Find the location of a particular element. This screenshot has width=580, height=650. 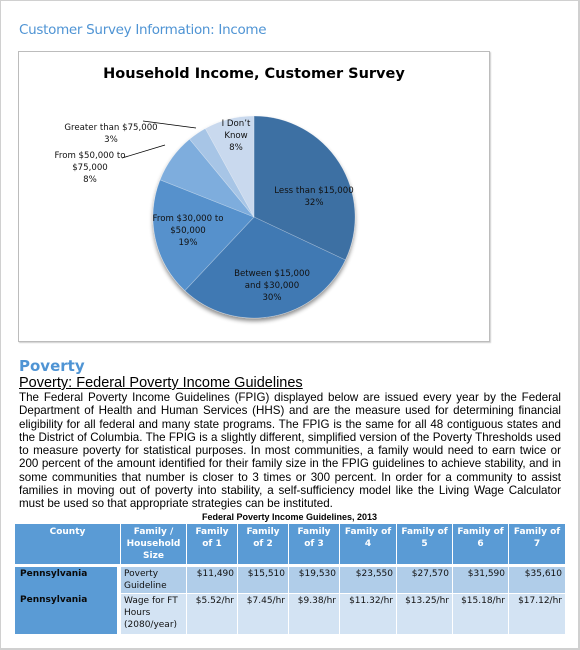

value-cell: $11,490 is located at coordinates (212, 580).